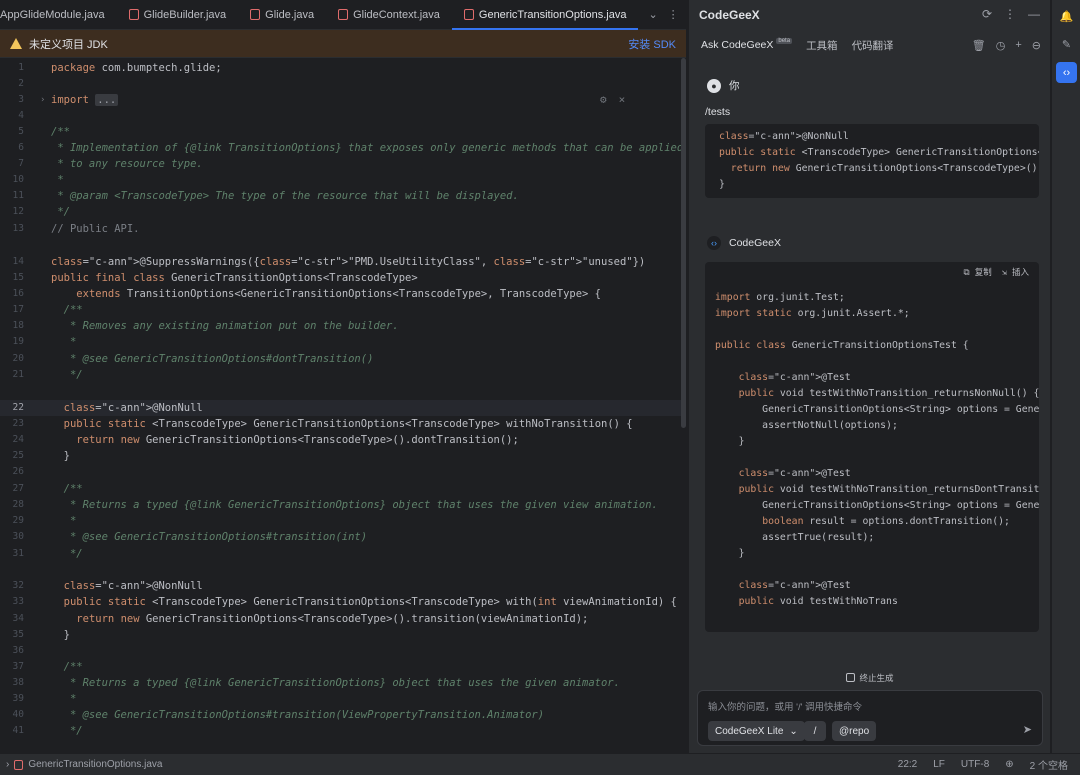 Image resolution: width=1080 pixels, height=775 pixels. Describe the element at coordinates (60, 132) in the screenshot. I see `code-text: /**` at that location.